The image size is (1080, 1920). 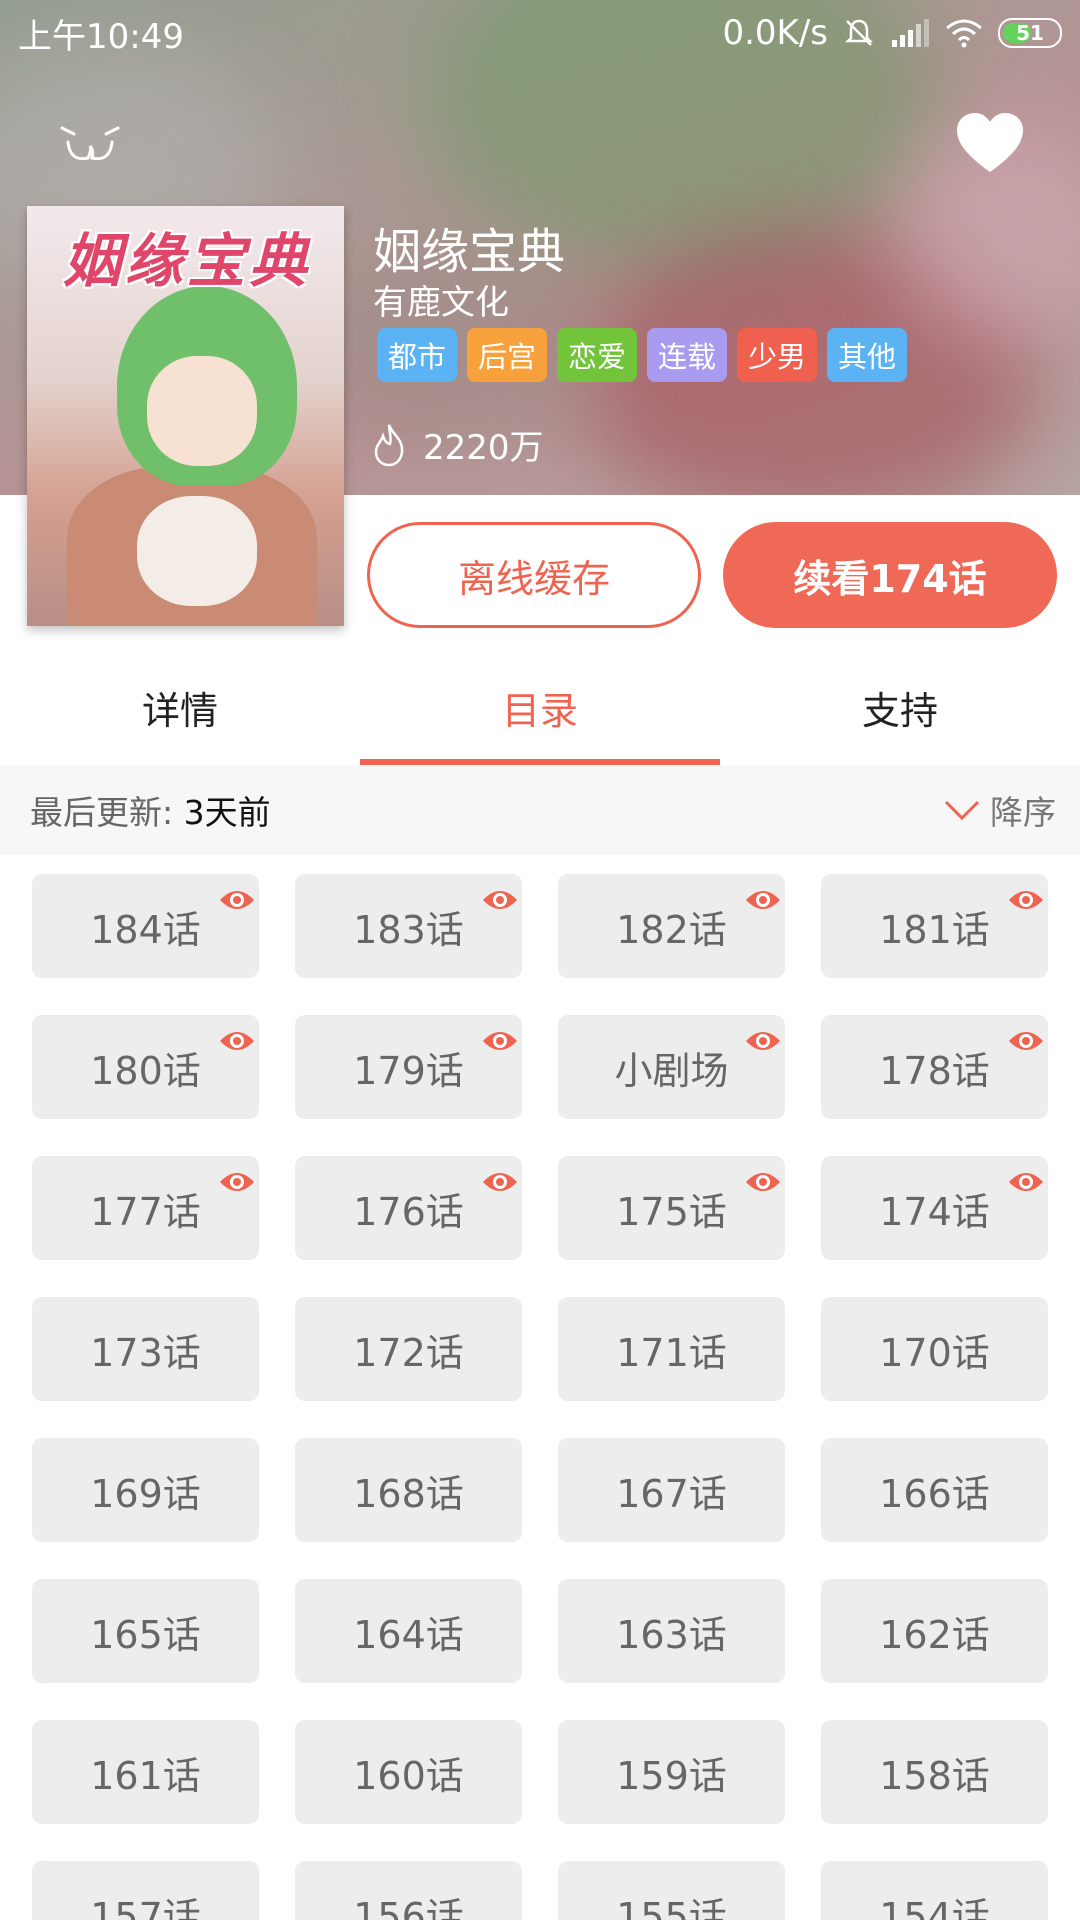 What do you see at coordinates (483, 448) in the screenshot?
I see `popularity-value: 2220万` at bounding box center [483, 448].